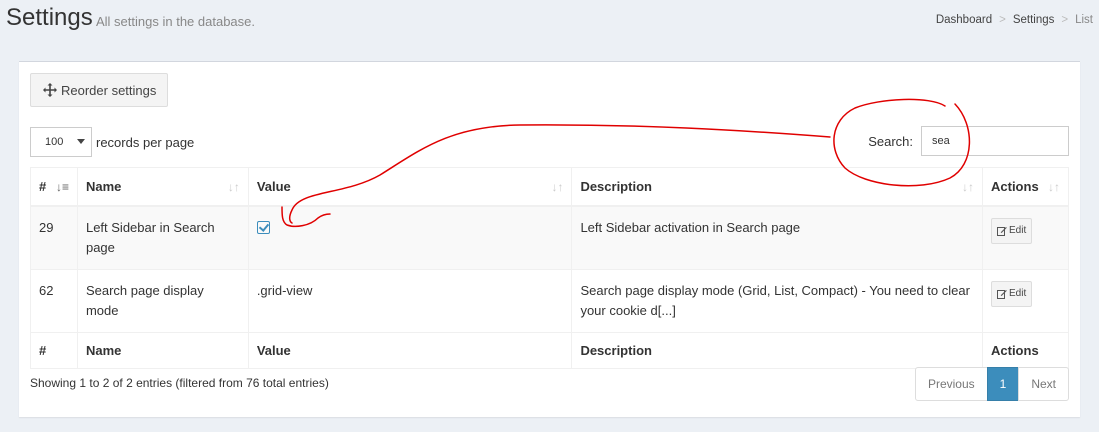 Image resolution: width=1099 pixels, height=432 pixels. What do you see at coordinates (1003, 384) in the screenshot?
I see `pagination-page-1: 1` at bounding box center [1003, 384].